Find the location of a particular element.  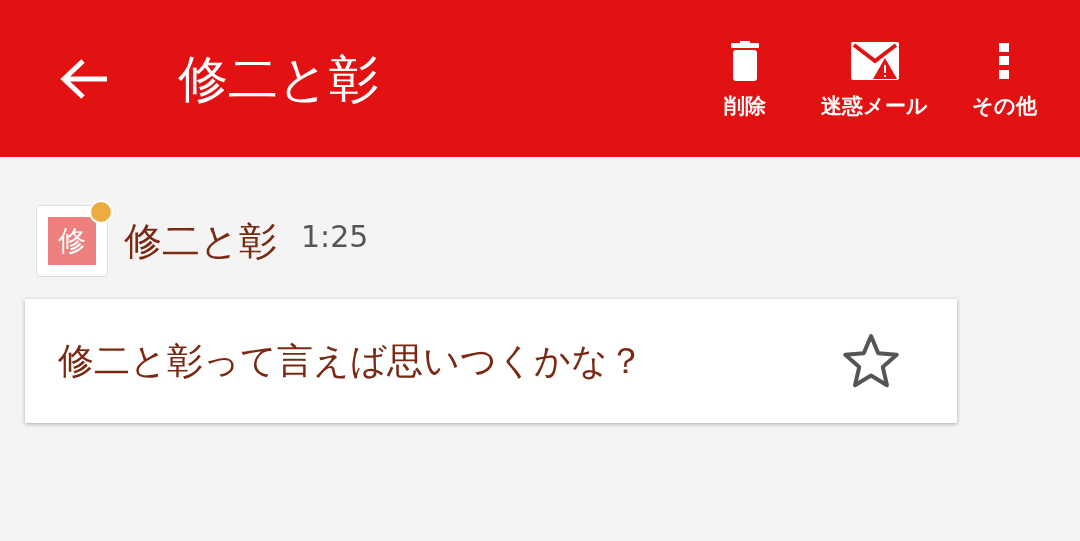

star-icon is located at coordinates (871, 361).